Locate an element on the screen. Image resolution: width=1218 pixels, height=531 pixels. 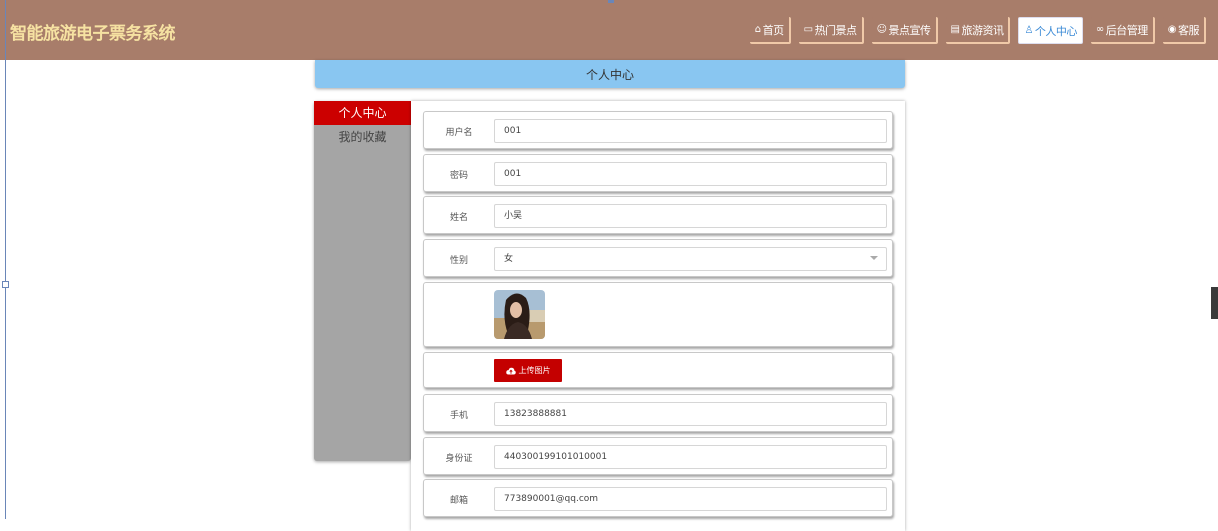
home-icon: ⌂ is located at coordinates (757, 29).